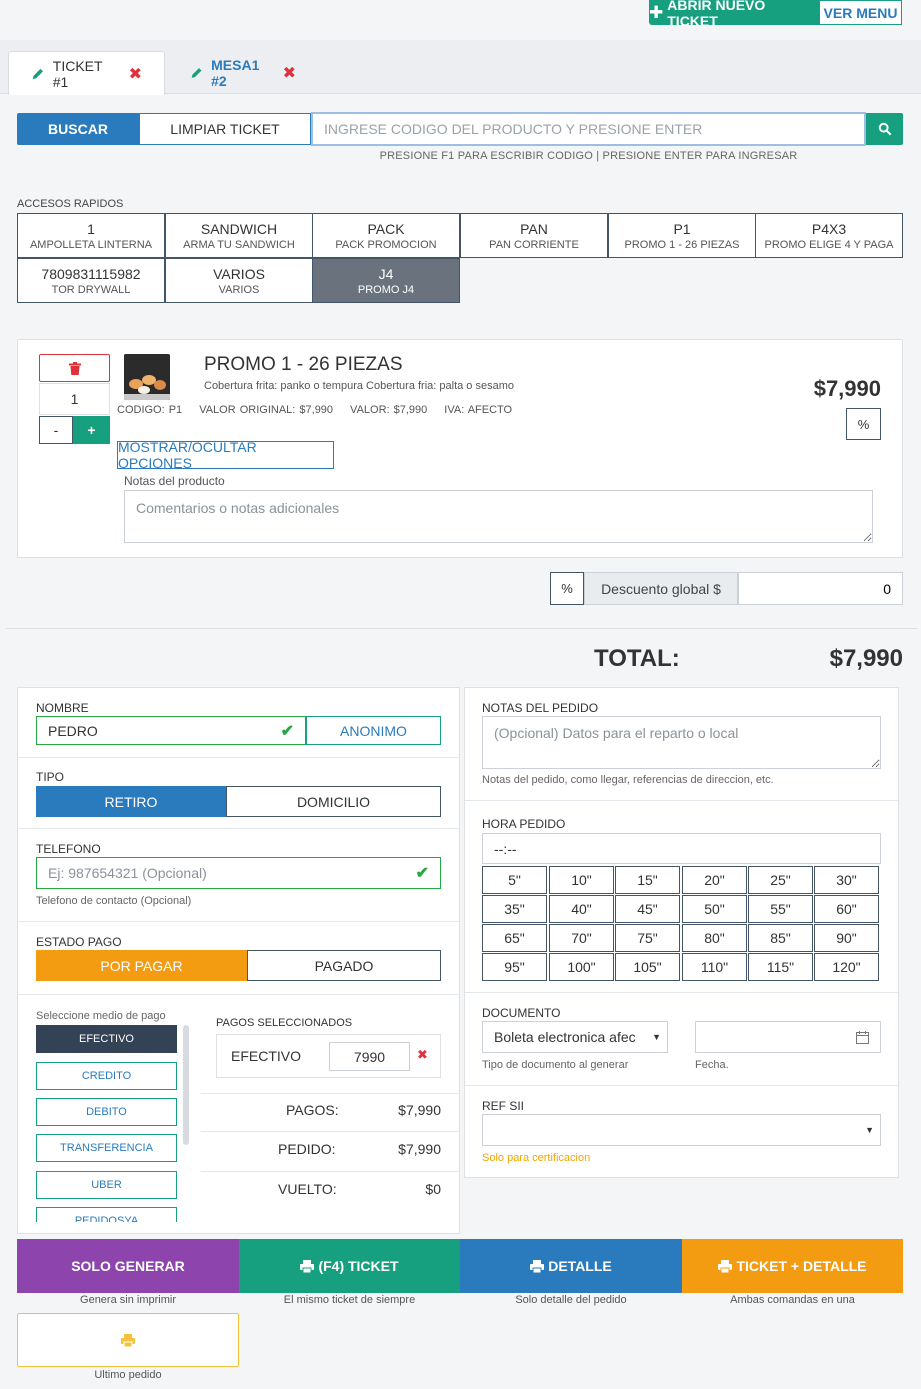 This screenshot has height=1389, width=921. Describe the element at coordinates (128, 1340) in the screenshot. I see `last-order-button` at that location.